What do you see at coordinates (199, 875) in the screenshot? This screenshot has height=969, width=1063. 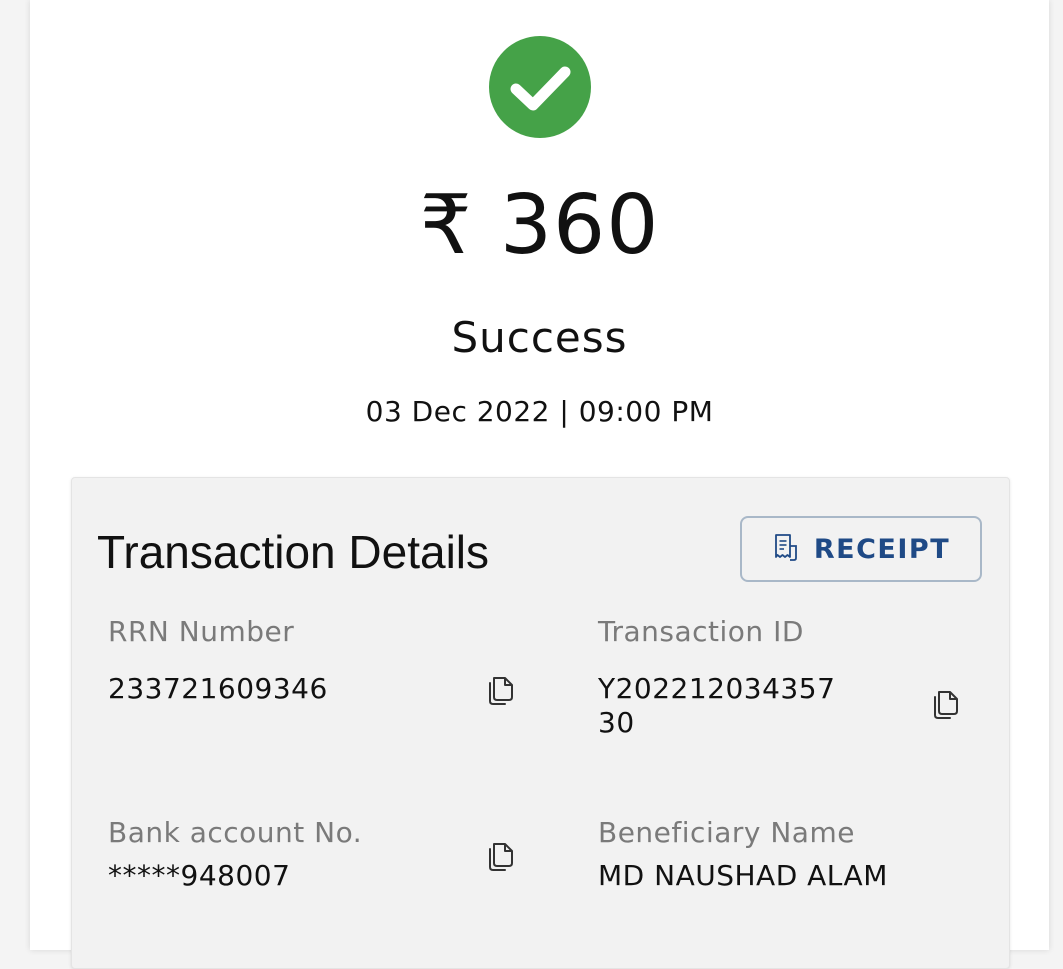 I see `bank-account-value: *****948007` at bounding box center [199, 875].